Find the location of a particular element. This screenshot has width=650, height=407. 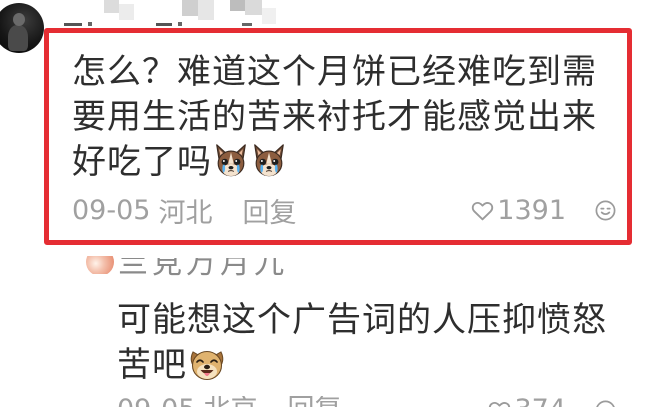

avatar-image is located at coordinates (100, 265).